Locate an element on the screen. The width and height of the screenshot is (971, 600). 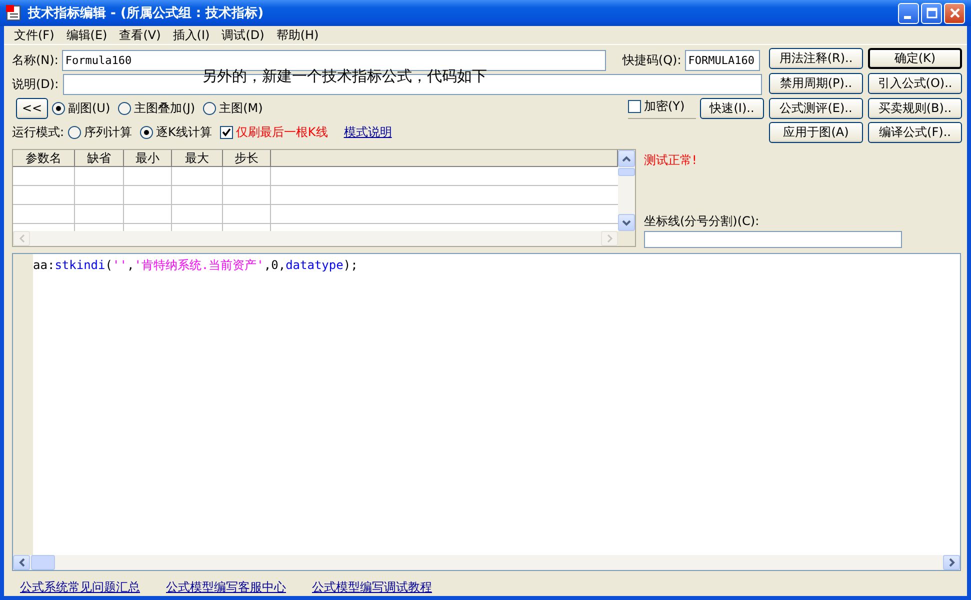
menu-item: 查看(V) is located at coordinates (140, 35).